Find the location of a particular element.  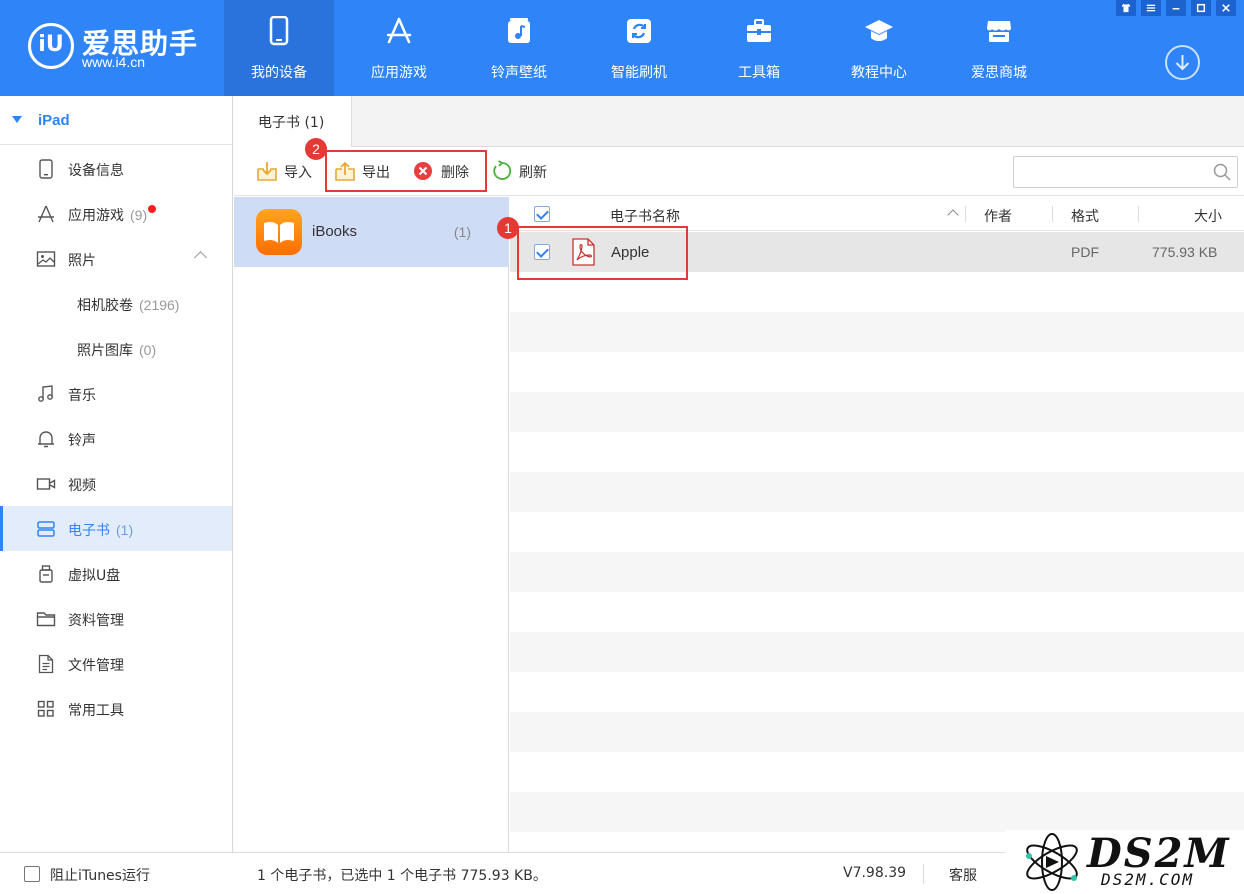

nav-tutorials: 教程中心 is located at coordinates (879, 48).